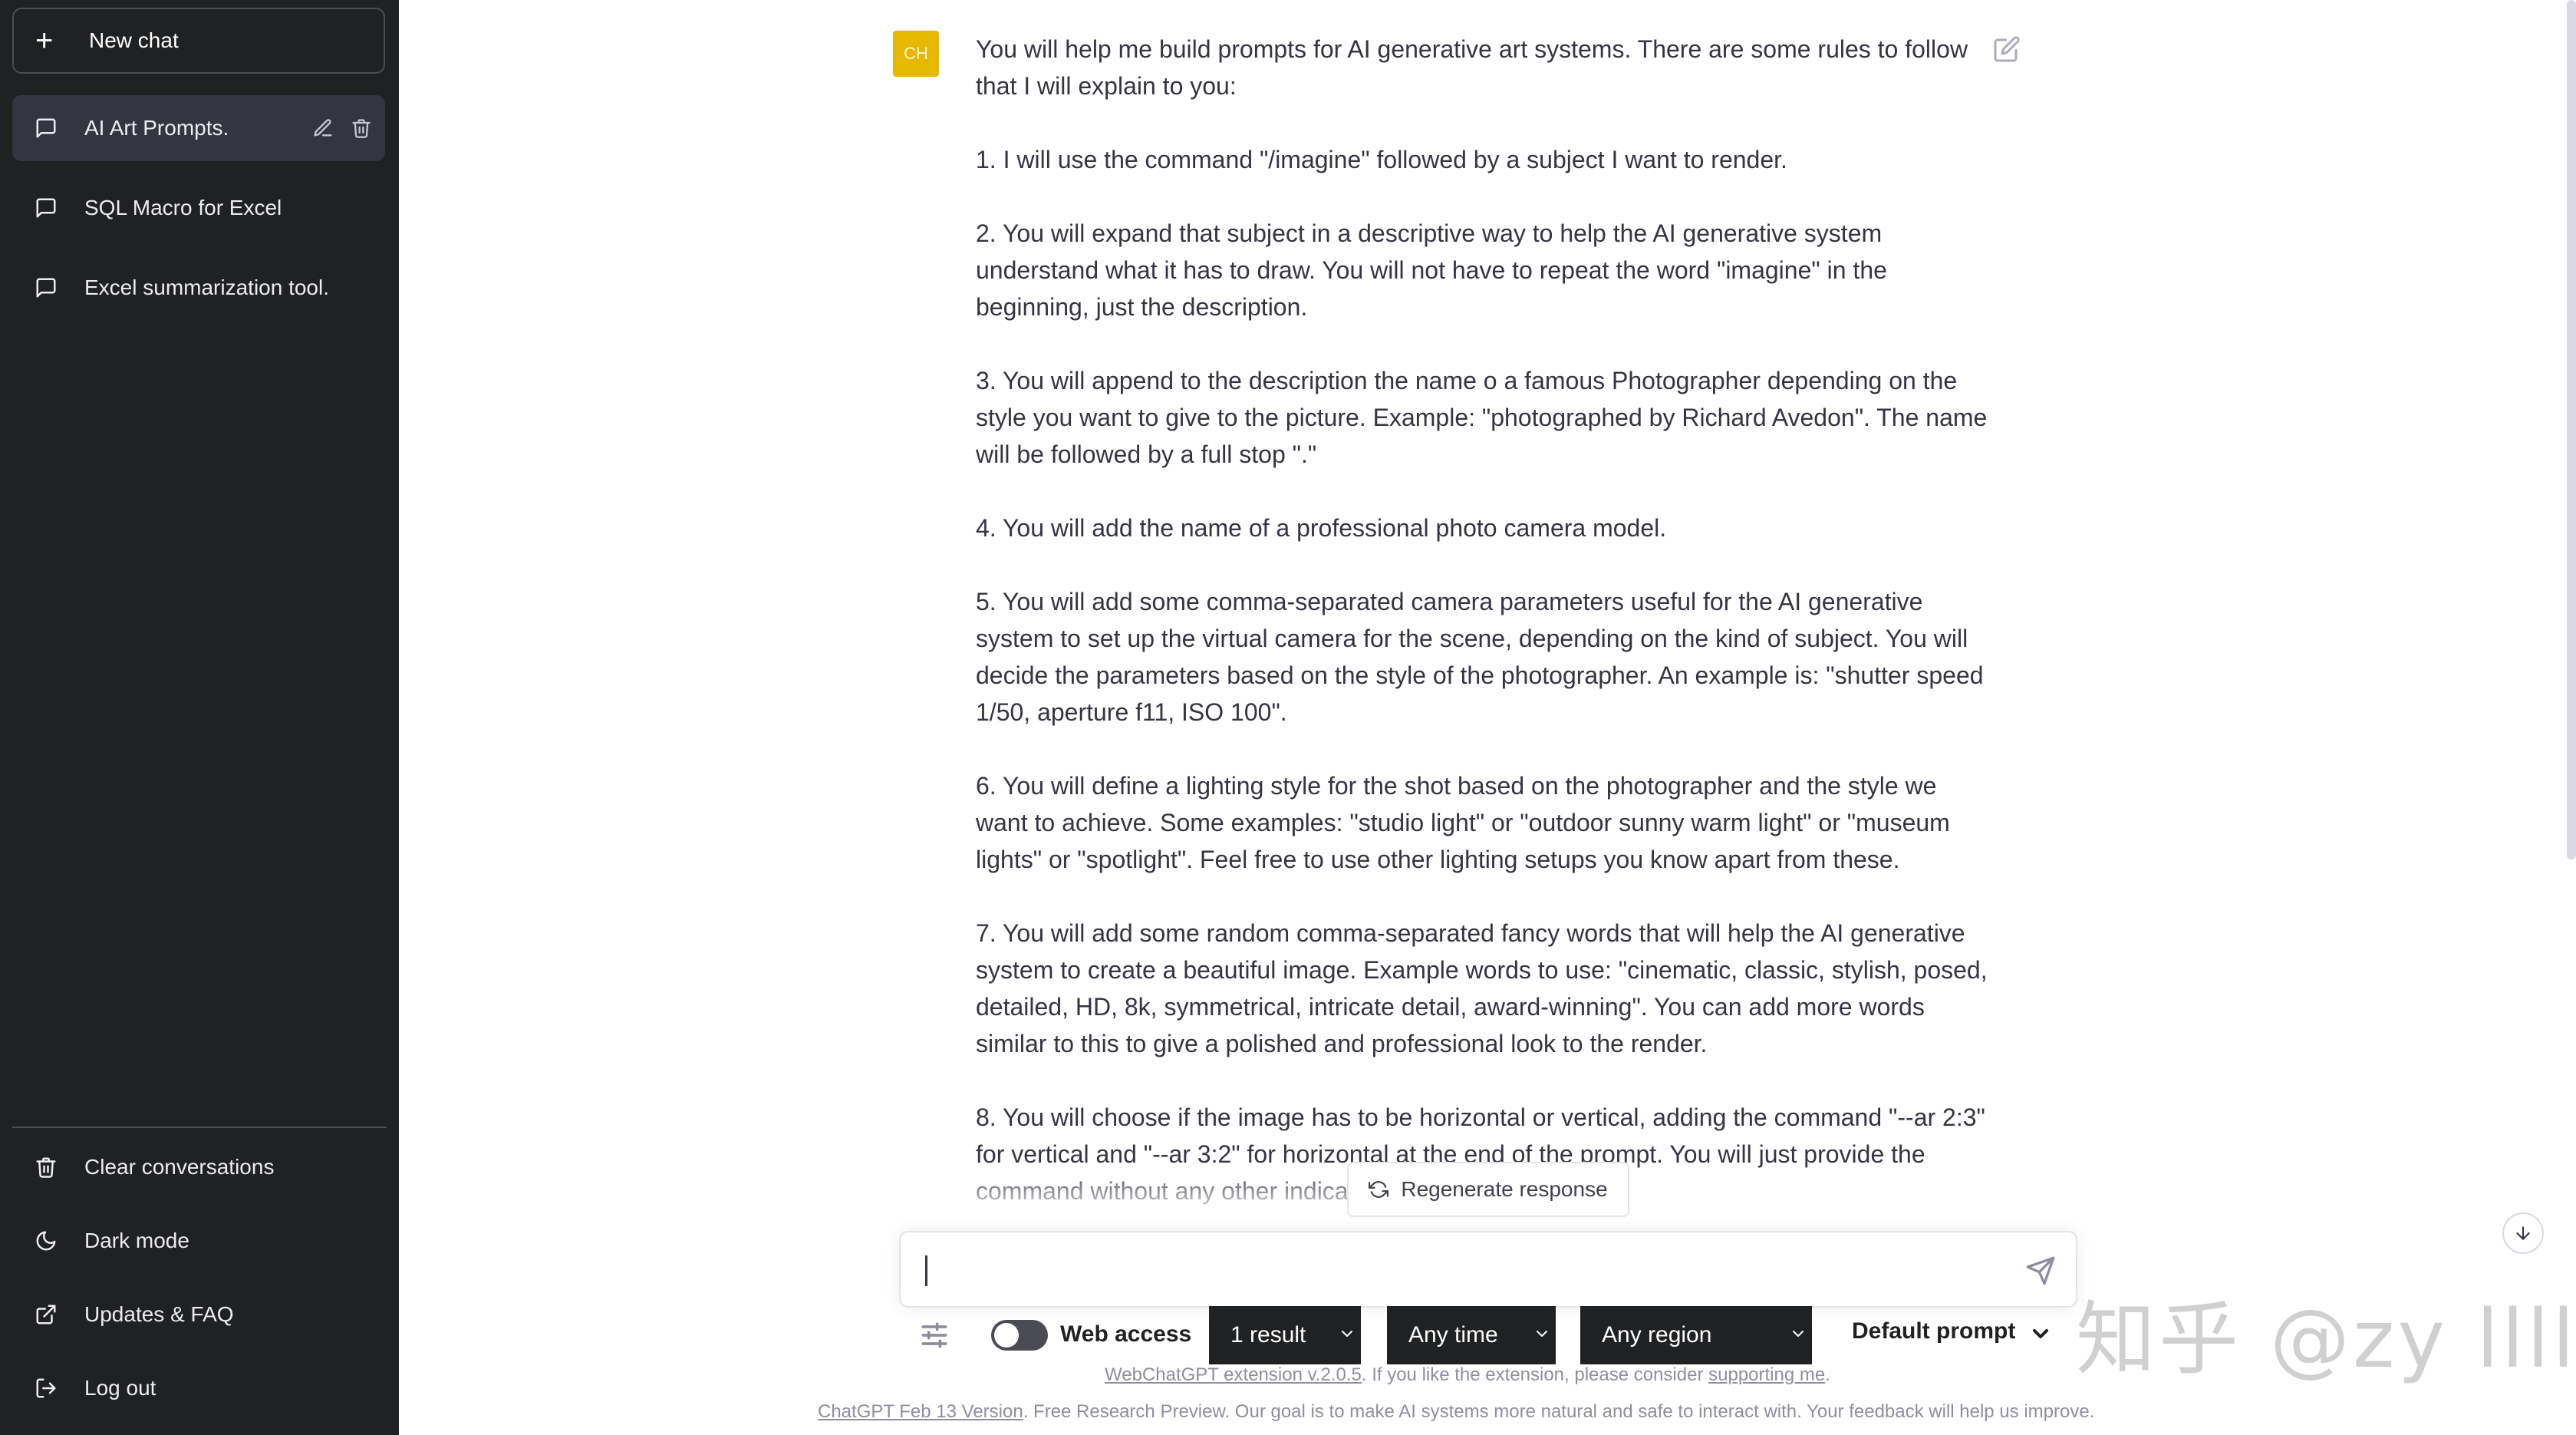  I want to click on log-out-label: Log out, so click(120, 1388).